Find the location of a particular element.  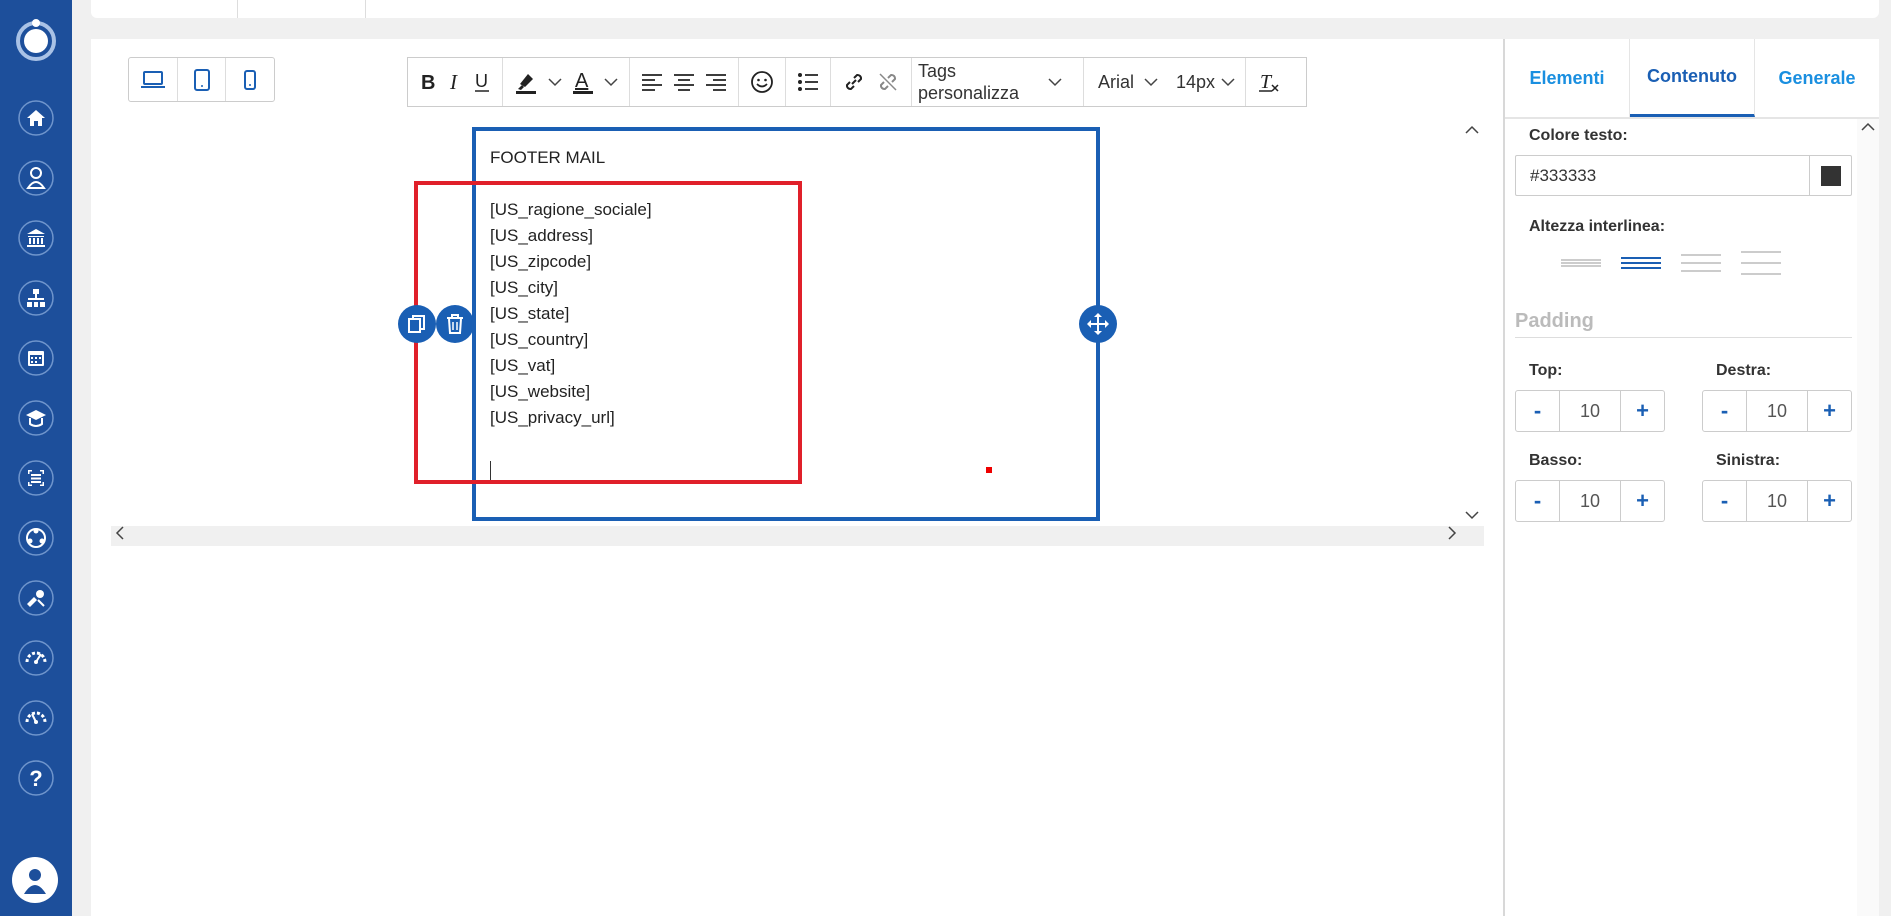

app-logo-icon is located at coordinates (36, 39).